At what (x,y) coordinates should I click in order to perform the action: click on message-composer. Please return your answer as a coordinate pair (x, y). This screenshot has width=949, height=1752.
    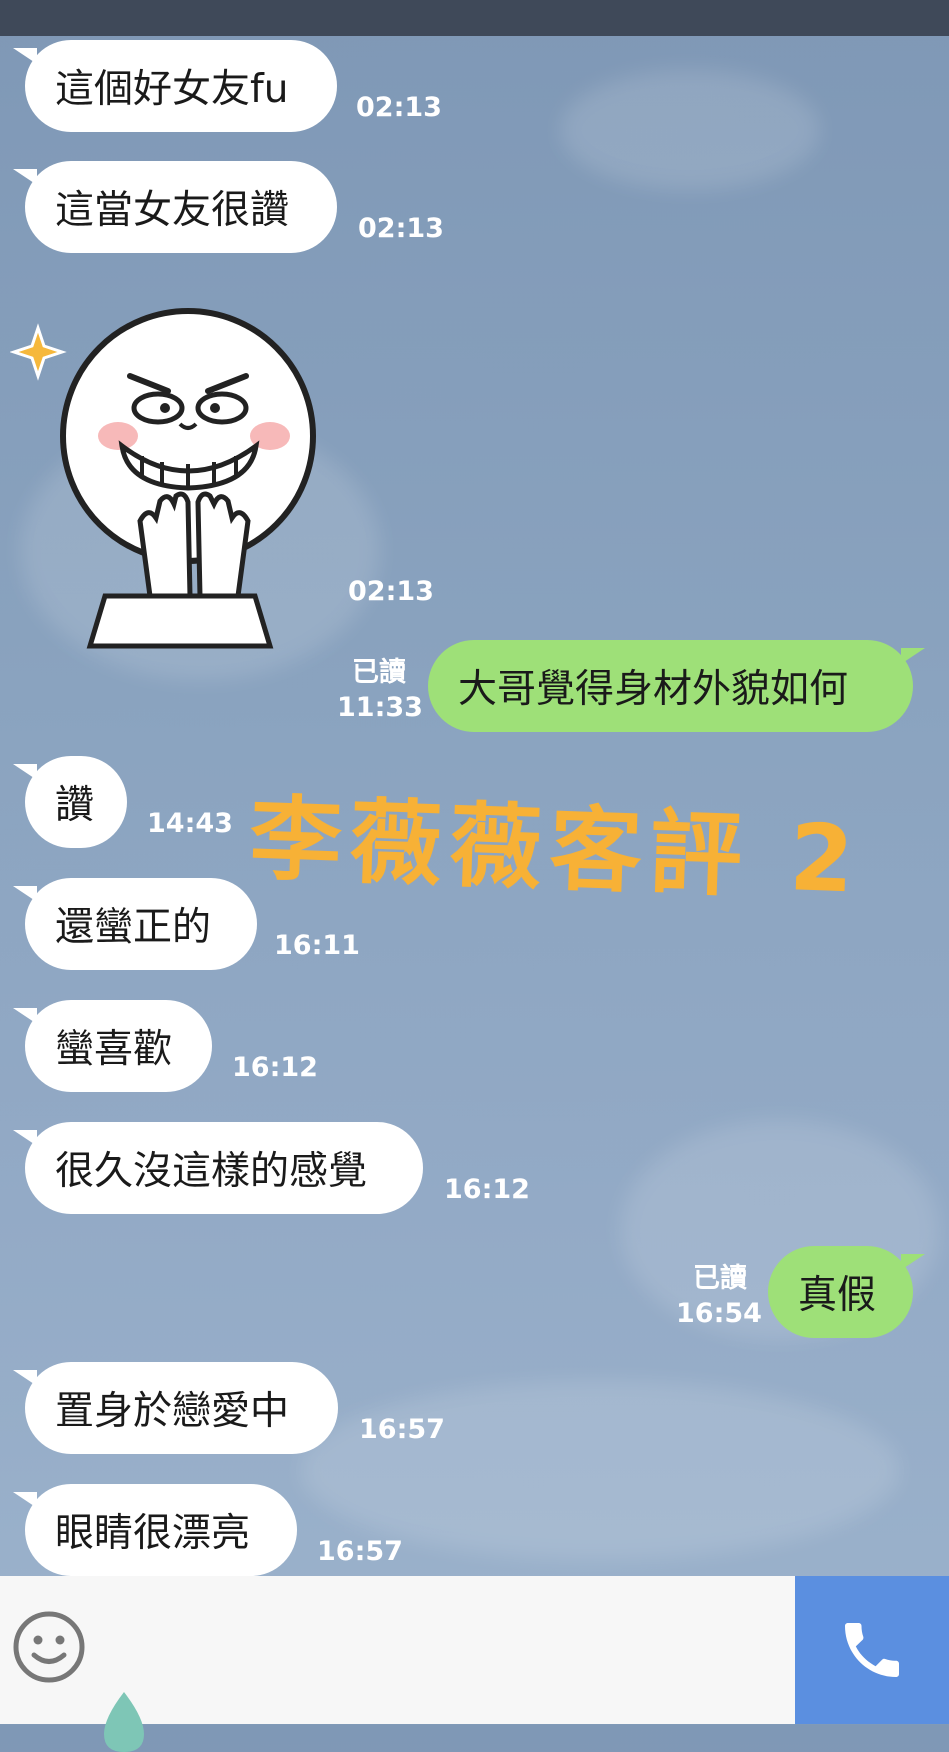
    Looking at the image, I should click on (474, 1664).